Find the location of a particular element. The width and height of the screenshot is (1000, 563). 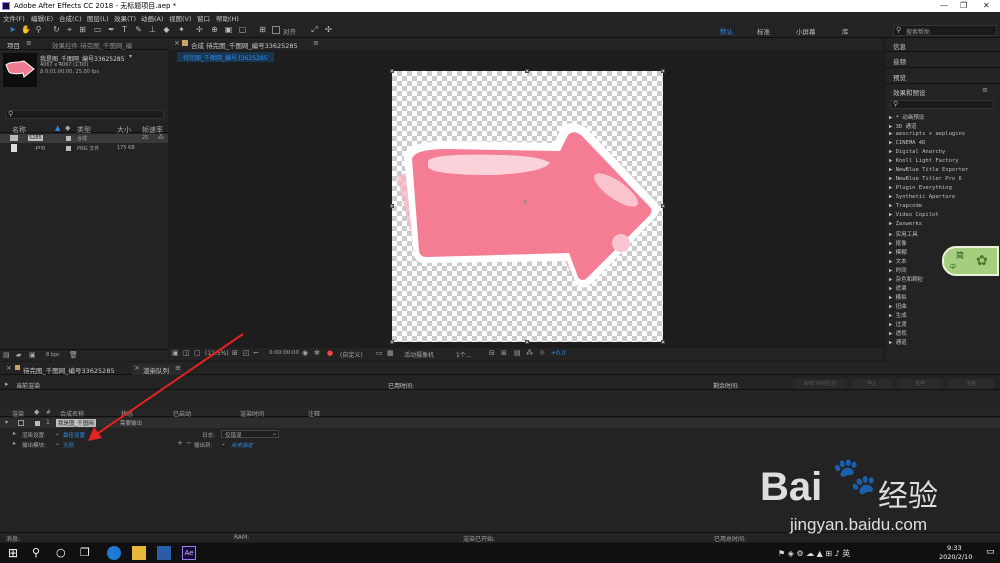

tray-icons: ⚑ ◈ ⚙ ☁ ▲ ⊞ ♪ 英 is located at coordinates (814, 553).